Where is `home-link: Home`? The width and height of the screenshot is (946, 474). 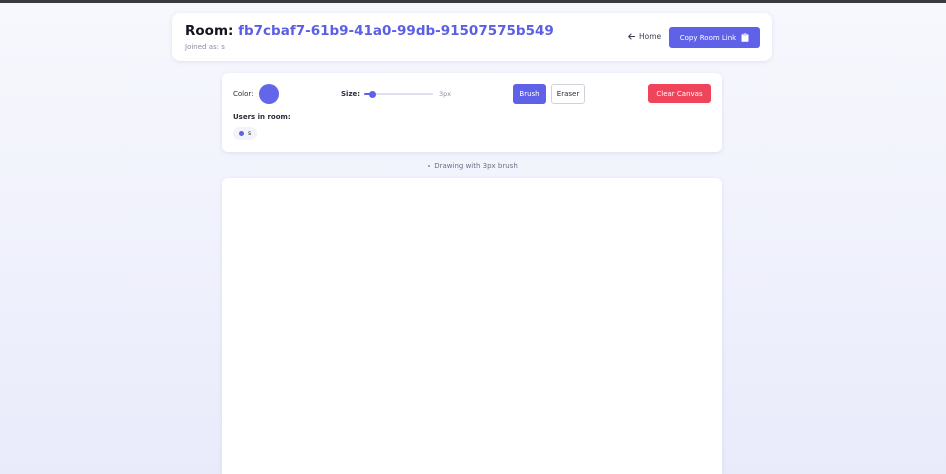 home-link: Home is located at coordinates (644, 36).